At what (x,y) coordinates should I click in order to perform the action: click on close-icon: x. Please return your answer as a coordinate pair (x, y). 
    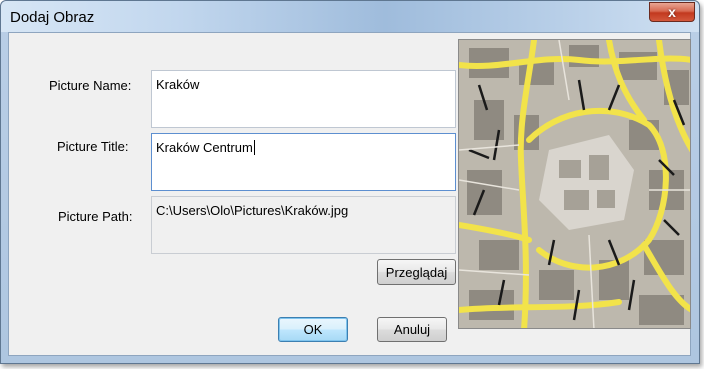
    Looking at the image, I should click on (672, 12).